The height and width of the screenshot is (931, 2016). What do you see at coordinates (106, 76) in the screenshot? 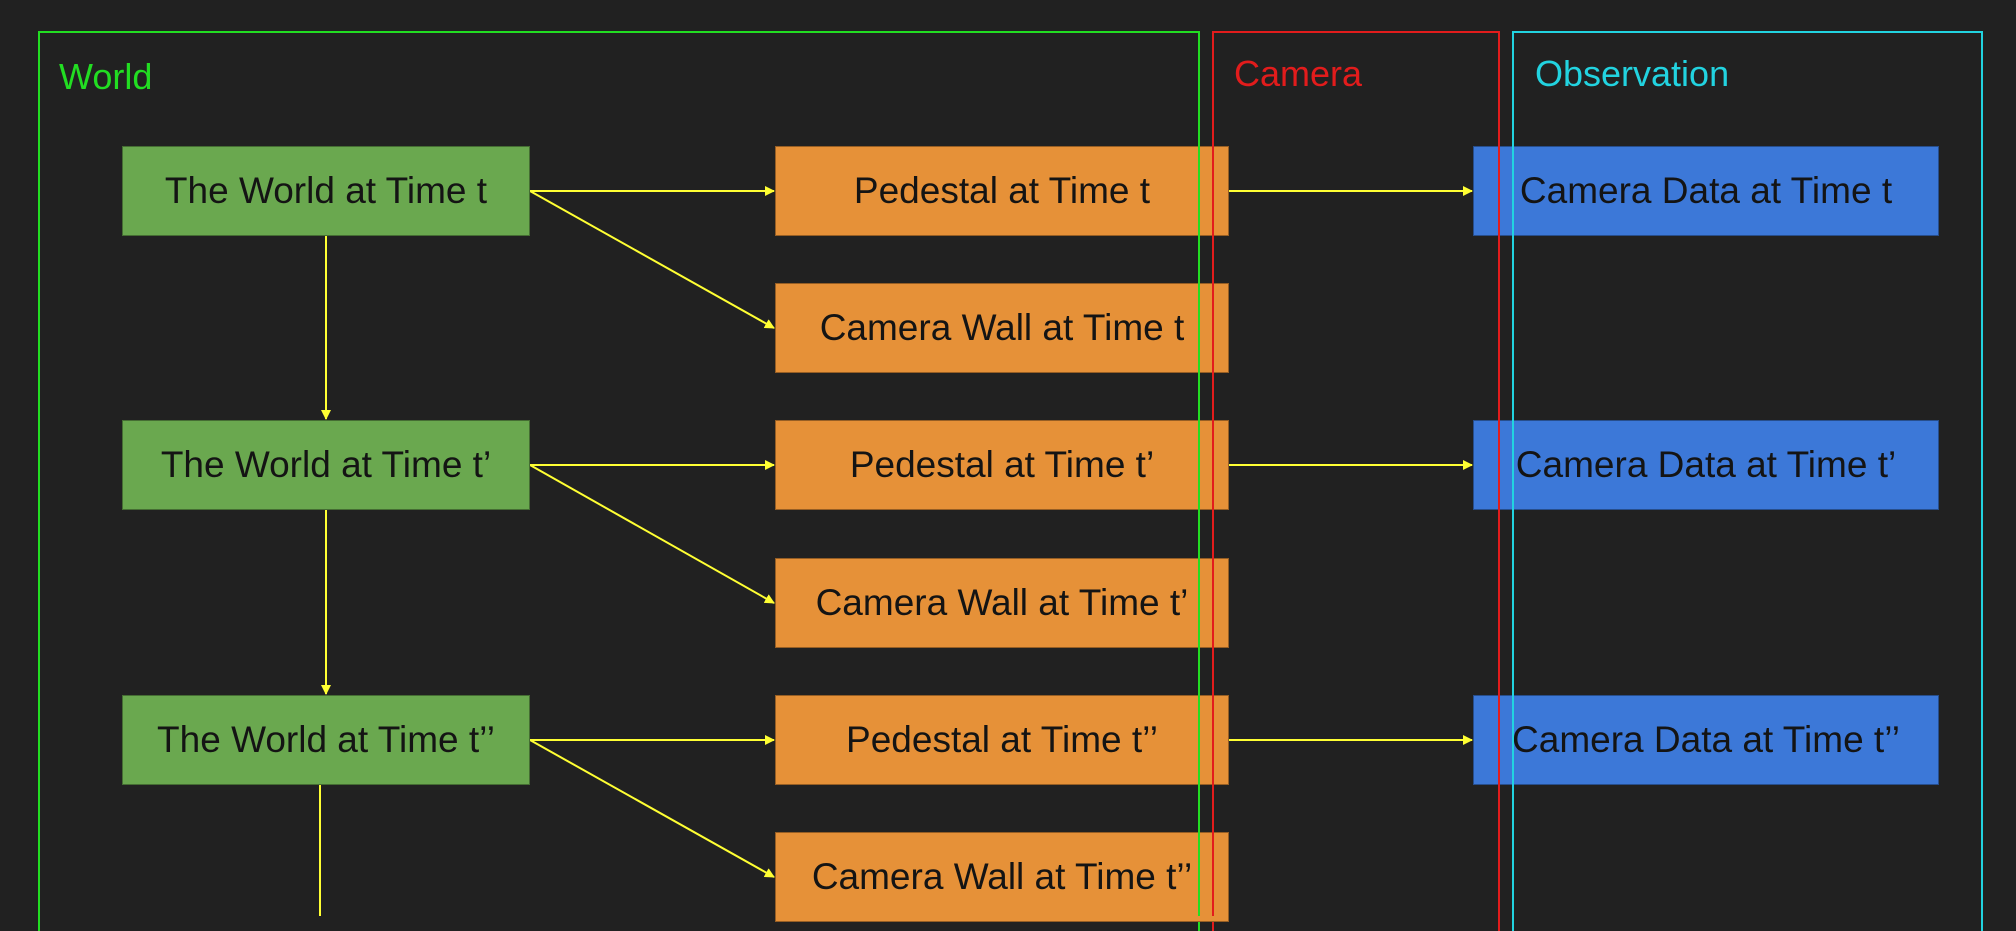
I see `world-region-label: World` at bounding box center [106, 76].